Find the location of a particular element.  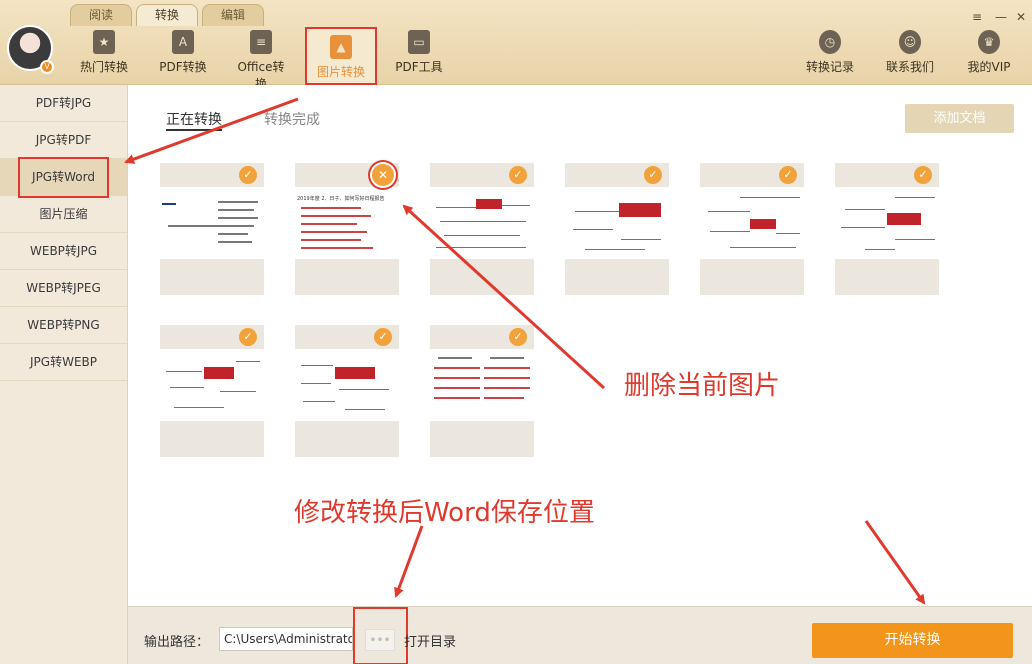

sidebar-item-label: 图片压缩 is located at coordinates (63, 214).